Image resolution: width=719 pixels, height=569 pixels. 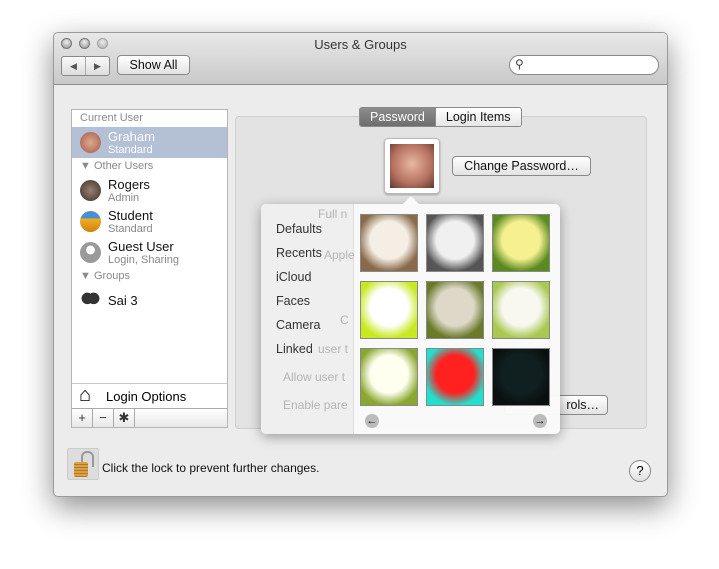 What do you see at coordinates (129, 184) in the screenshot?
I see `user-name: Rogers` at bounding box center [129, 184].